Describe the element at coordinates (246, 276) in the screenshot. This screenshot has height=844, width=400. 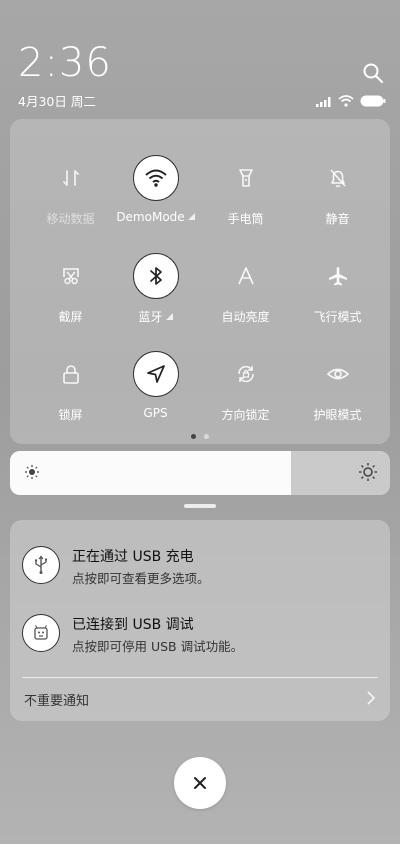
I see `auto-brightness-icon` at that location.